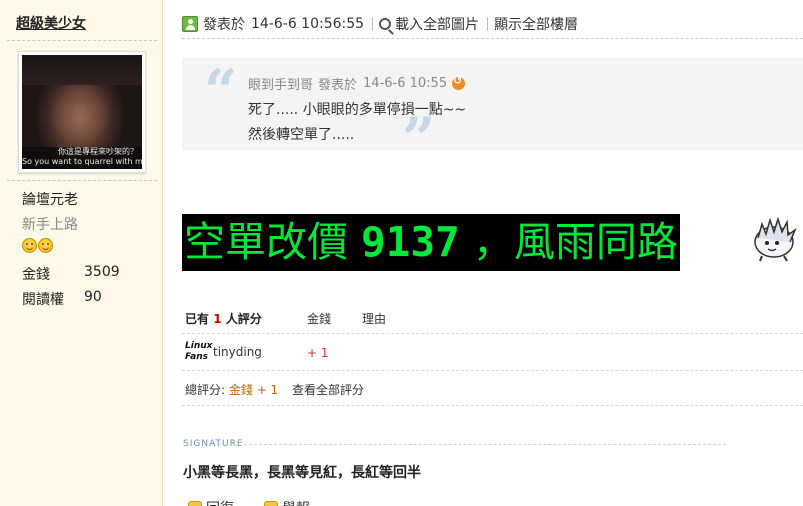 The image size is (803, 506). Describe the element at coordinates (51, 23) in the screenshot. I see `author-name-link: 超級美少女` at that location.